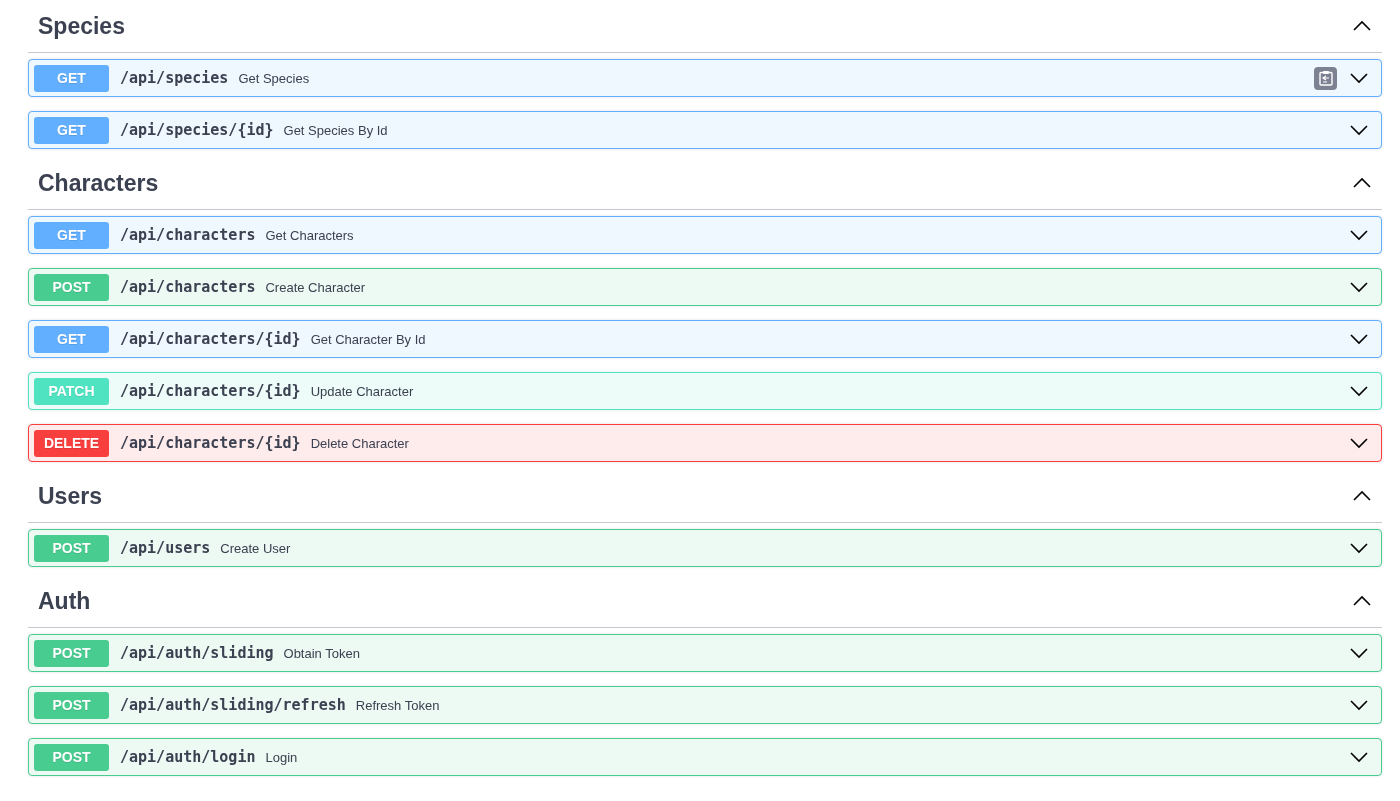 This screenshot has width=1400, height=801. I want to click on operation-summary: Delete Character, so click(360, 443).